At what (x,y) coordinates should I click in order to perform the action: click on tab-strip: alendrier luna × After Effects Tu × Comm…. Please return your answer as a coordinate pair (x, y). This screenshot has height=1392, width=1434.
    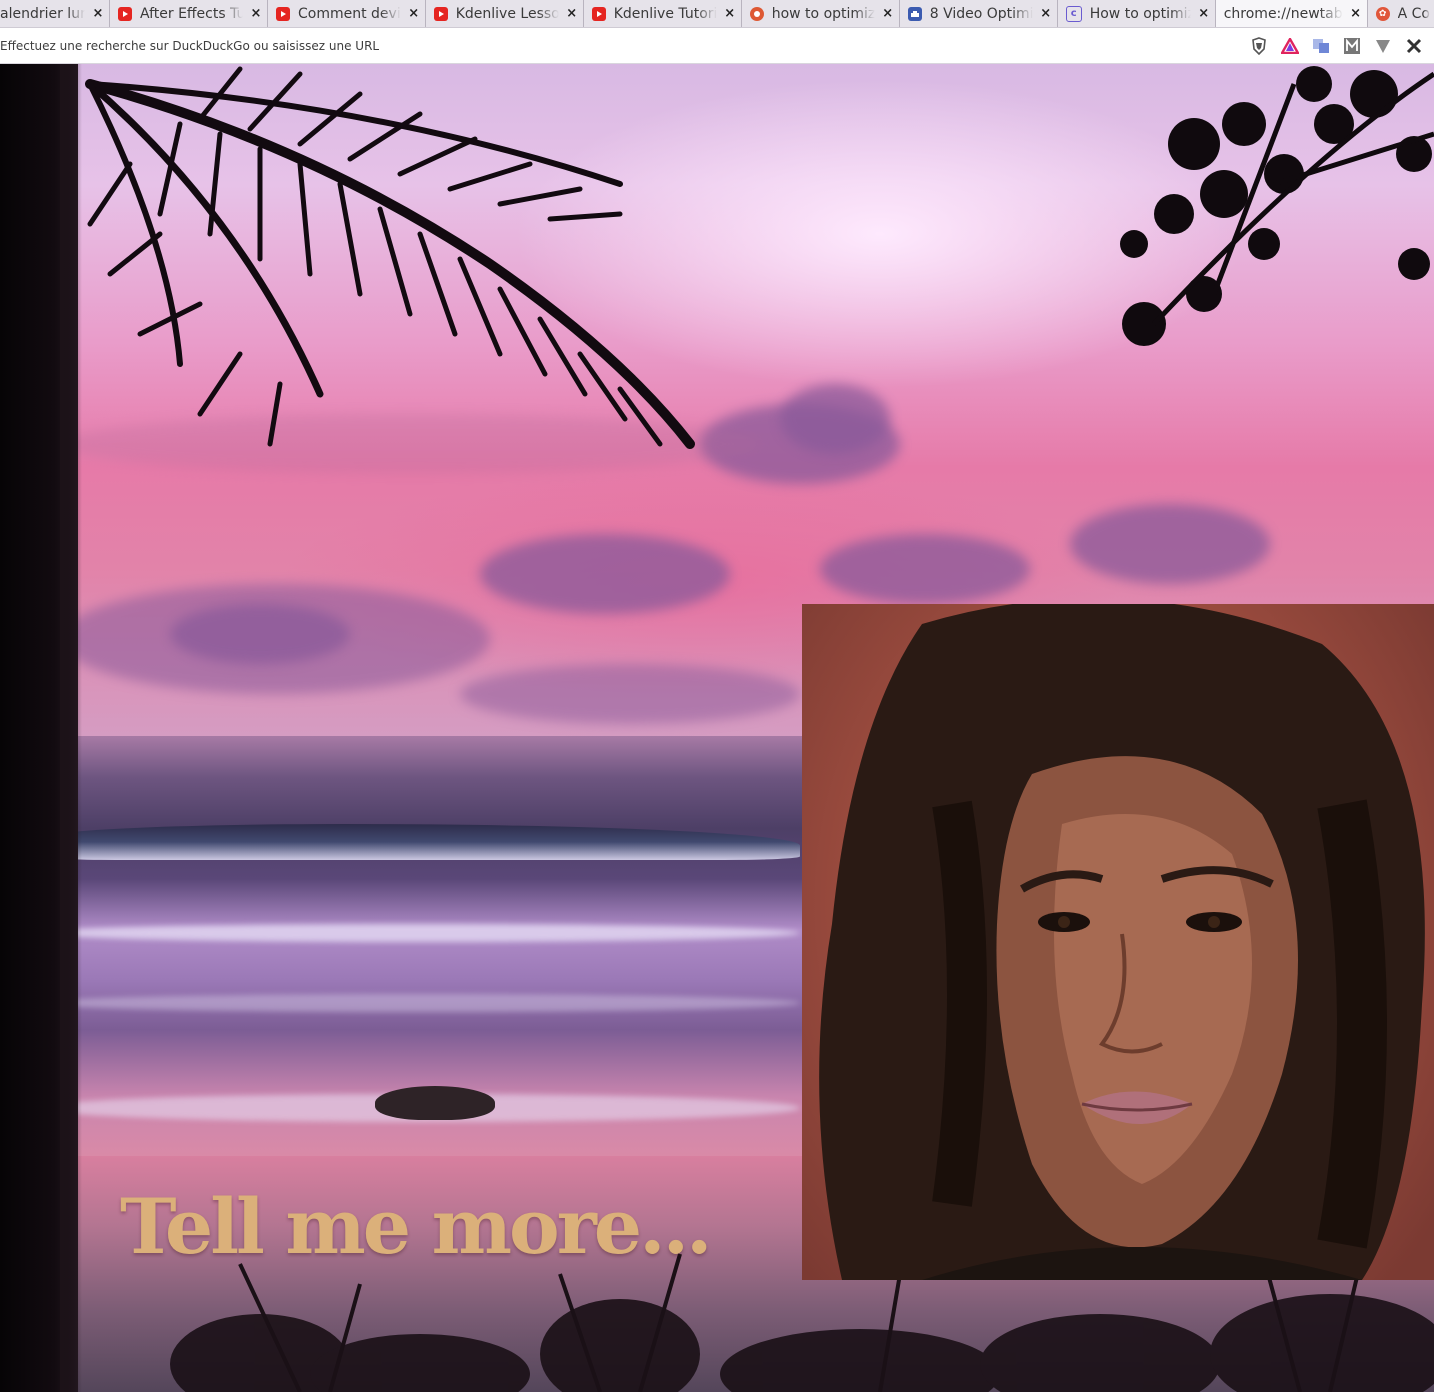
    Looking at the image, I should click on (717, 14).